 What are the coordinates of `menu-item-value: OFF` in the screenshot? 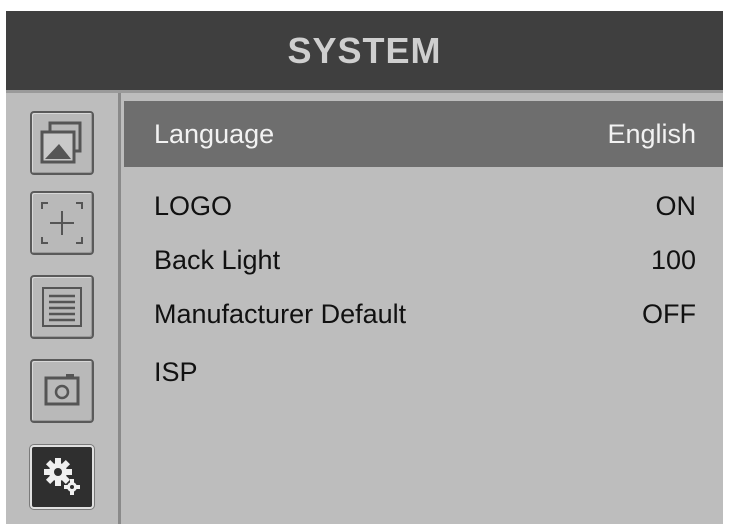 It's located at (669, 313).